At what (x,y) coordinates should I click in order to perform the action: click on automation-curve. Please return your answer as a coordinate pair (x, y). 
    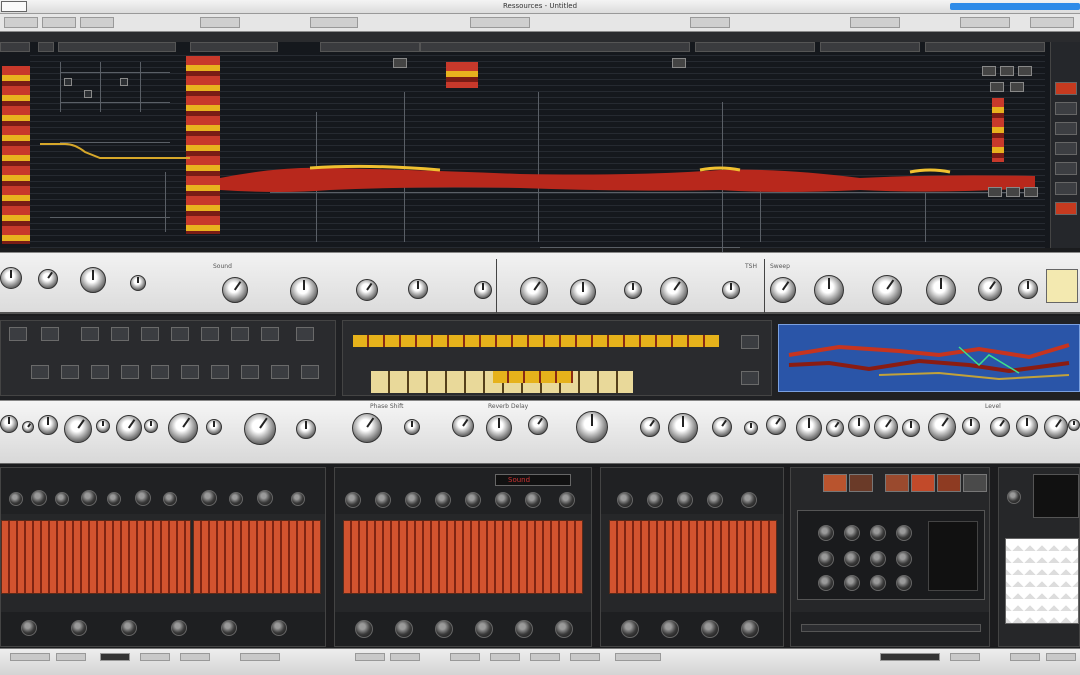
    Looking at the image, I should click on (120, 152).